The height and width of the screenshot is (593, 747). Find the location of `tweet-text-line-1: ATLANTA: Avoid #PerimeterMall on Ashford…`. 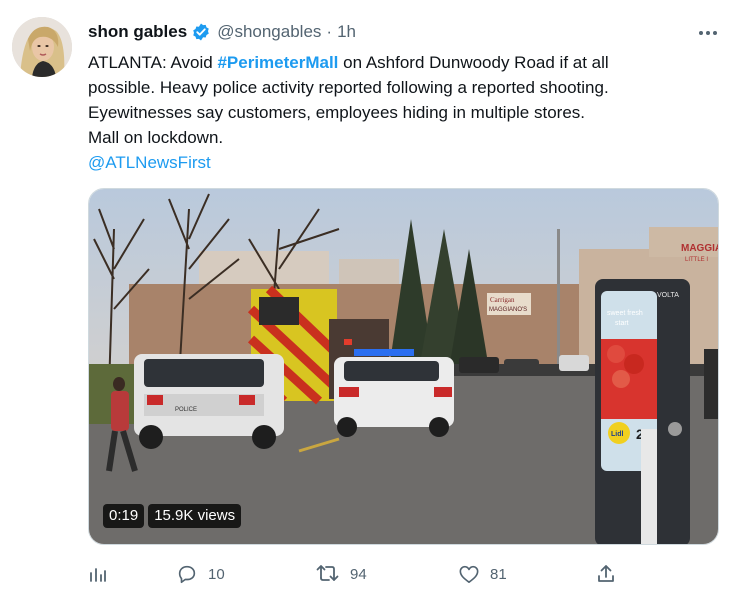

tweet-text-line-1: ATLANTA: Avoid #PerimeterMall on Ashford… is located at coordinates (398, 62).